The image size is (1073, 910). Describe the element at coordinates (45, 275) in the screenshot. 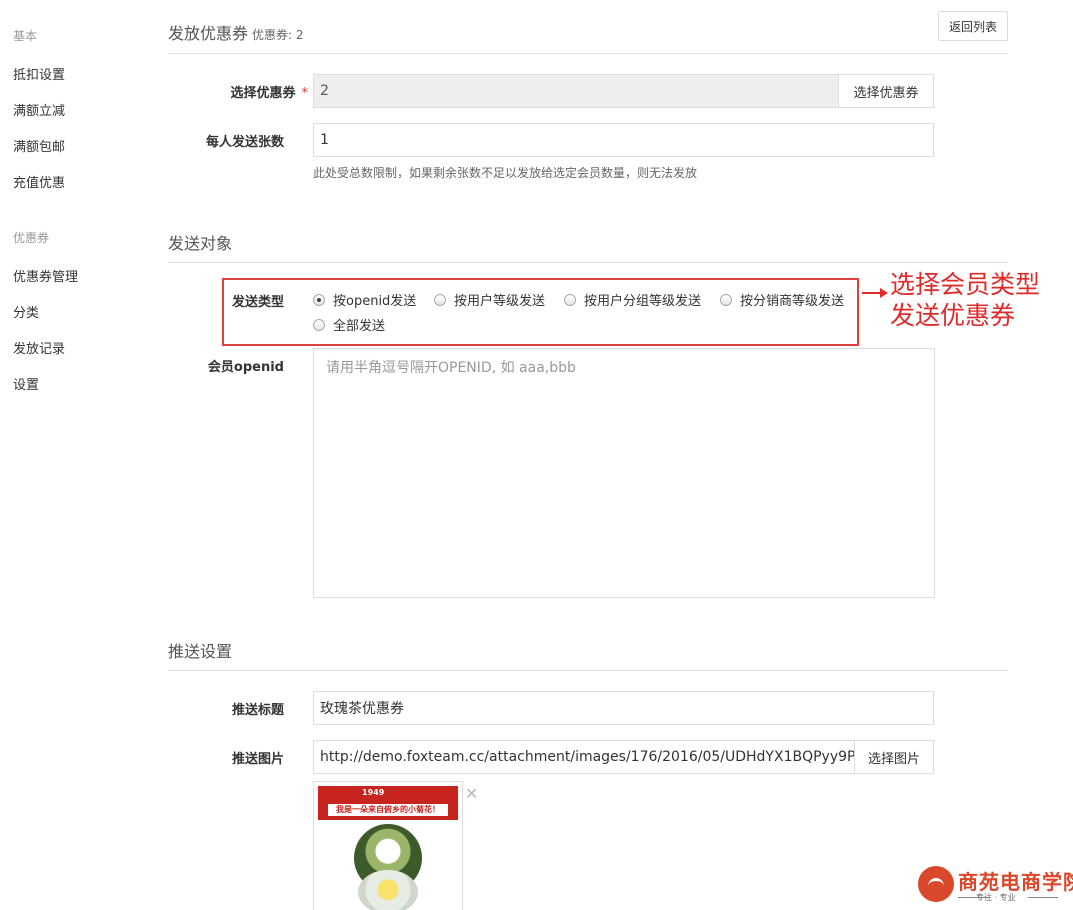

I see `sidebar-item-coupon-manage: 优惠券管理` at that location.